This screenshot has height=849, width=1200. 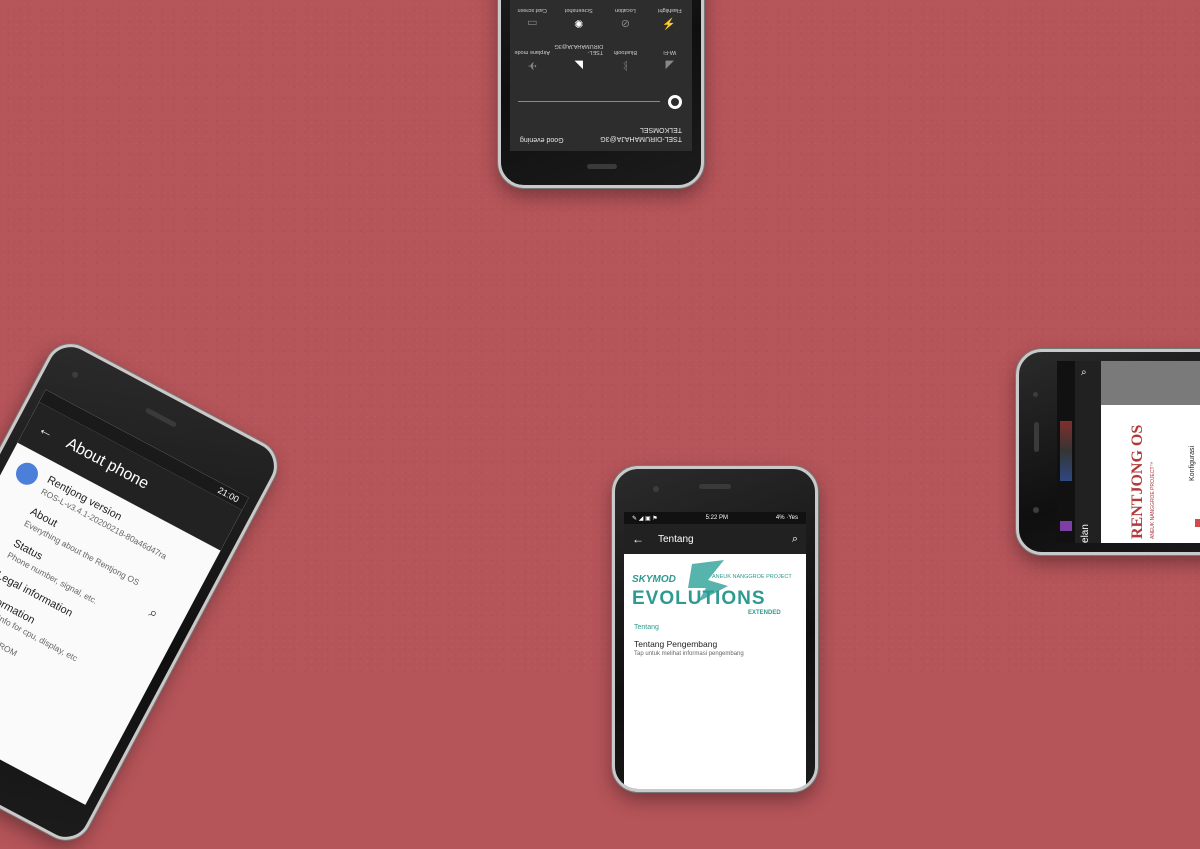 I want to click on page-title: Setelan, so click(x=1085, y=533).